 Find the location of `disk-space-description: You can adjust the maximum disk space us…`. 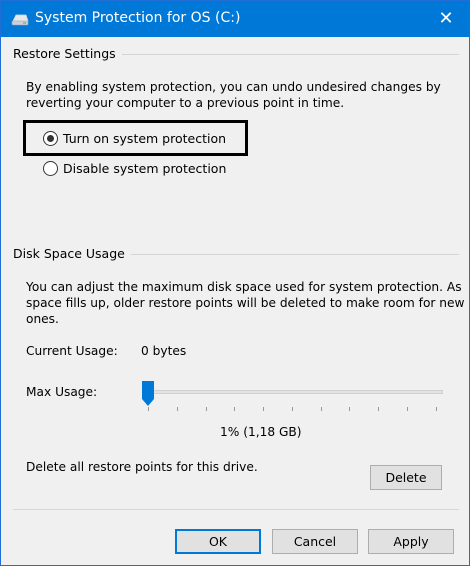

disk-space-description: You can adjust the maximum disk space us… is located at coordinates (245, 303).